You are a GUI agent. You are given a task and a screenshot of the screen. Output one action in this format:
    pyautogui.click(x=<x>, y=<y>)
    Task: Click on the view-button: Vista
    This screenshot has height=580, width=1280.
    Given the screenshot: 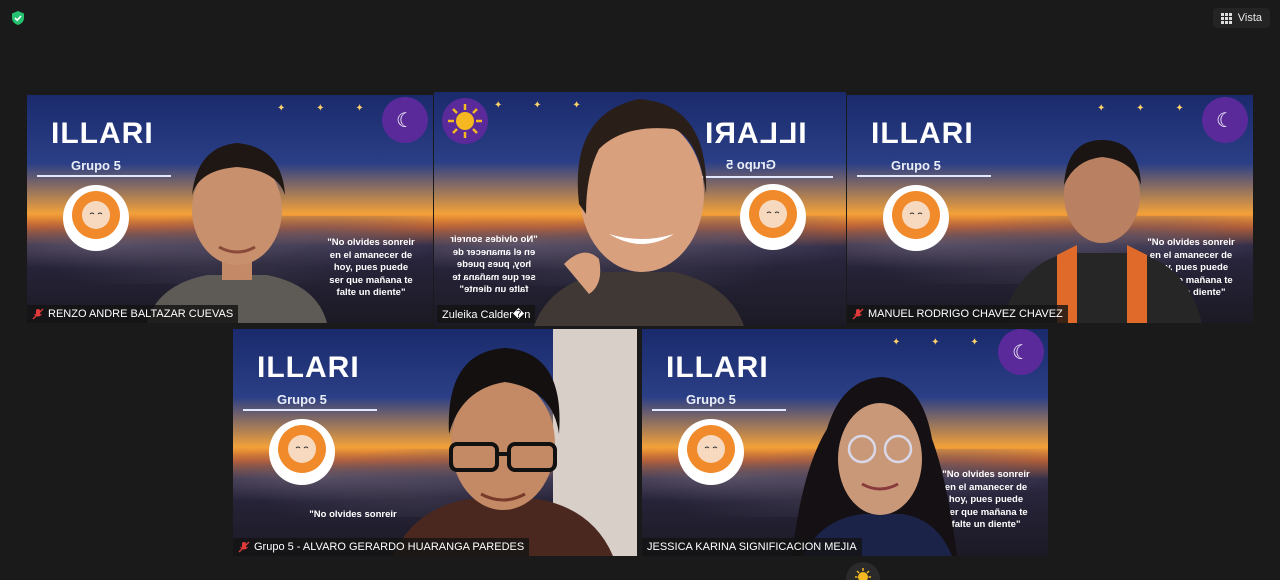 What is the action you would take?
    pyautogui.click(x=1241, y=18)
    